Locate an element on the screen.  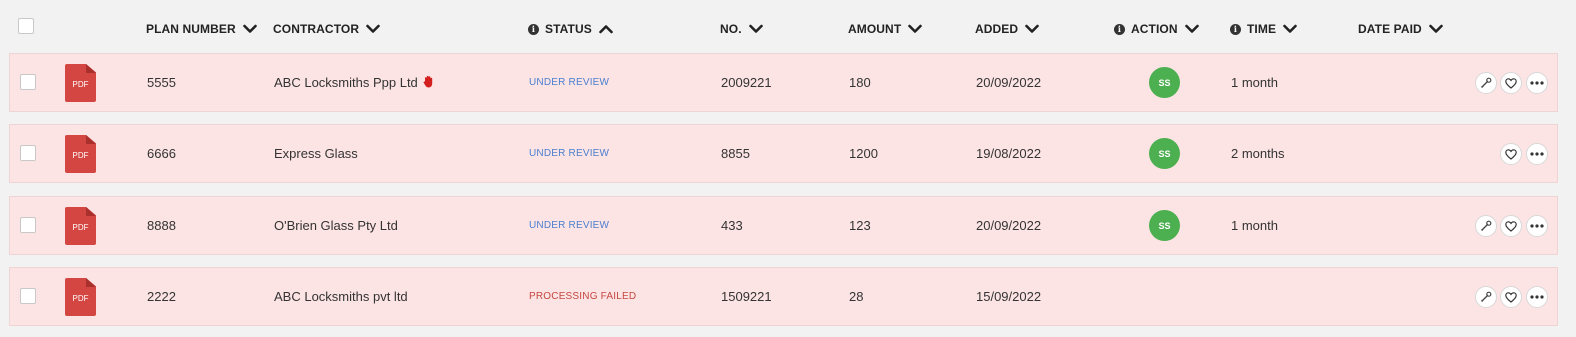
column-header-label: ACTION is located at coordinates (1154, 29).